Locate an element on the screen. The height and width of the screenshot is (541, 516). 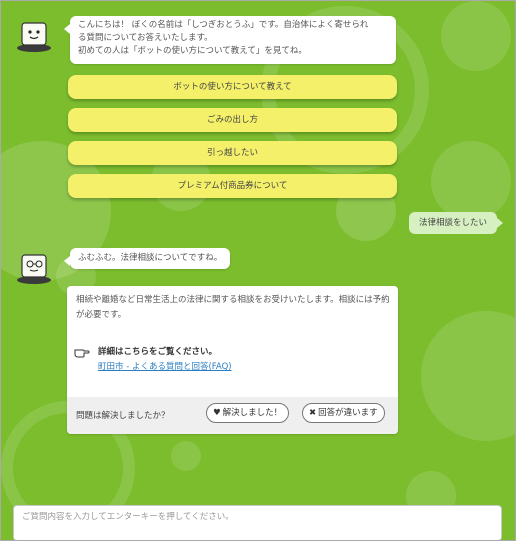
message-input is located at coordinates (257, 517).